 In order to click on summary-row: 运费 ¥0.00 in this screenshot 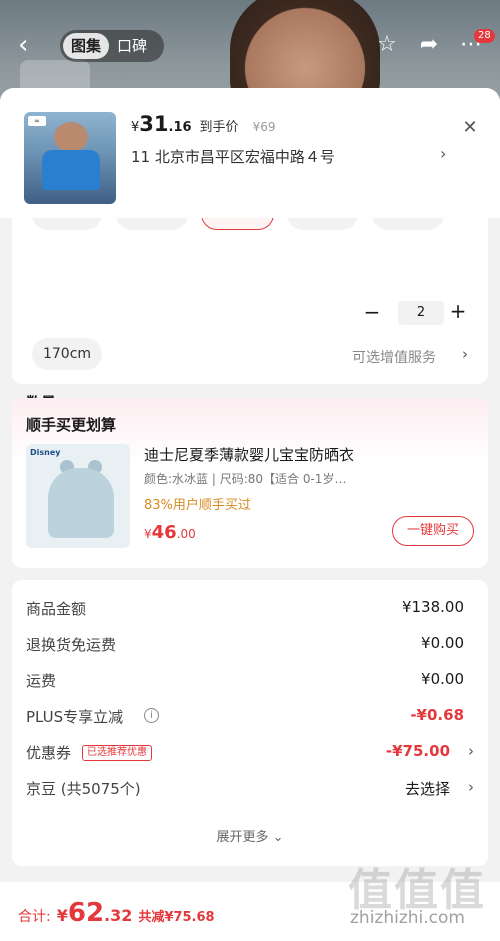, I will do `click(250, 681)`.